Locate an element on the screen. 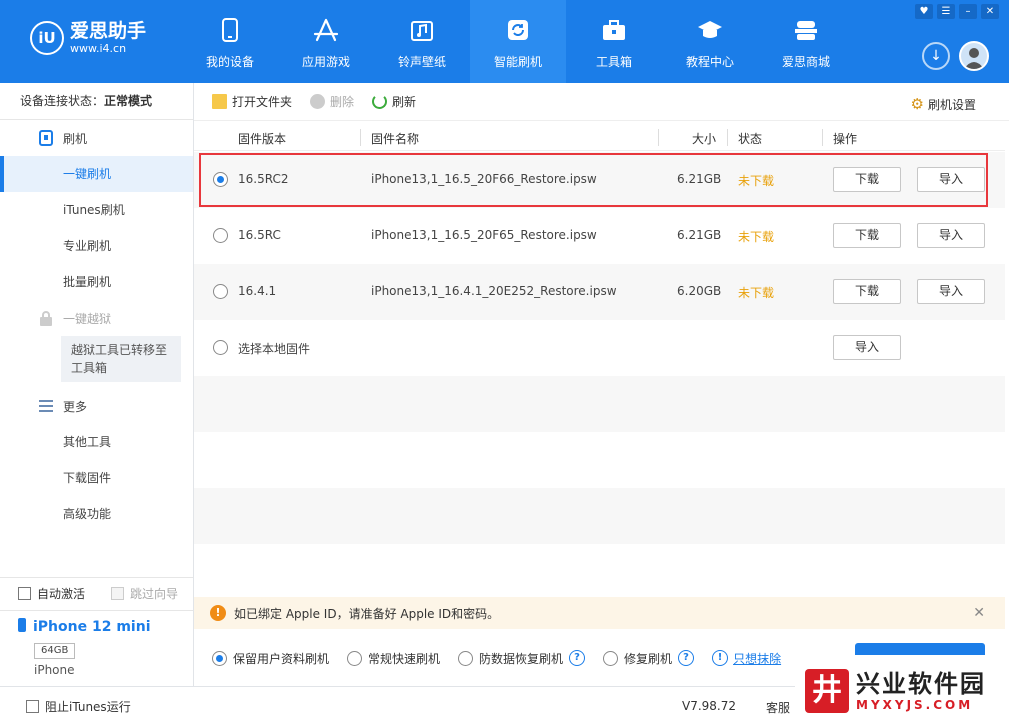  nav-my-device: 我的设备 is located at coordinates (230, 41).